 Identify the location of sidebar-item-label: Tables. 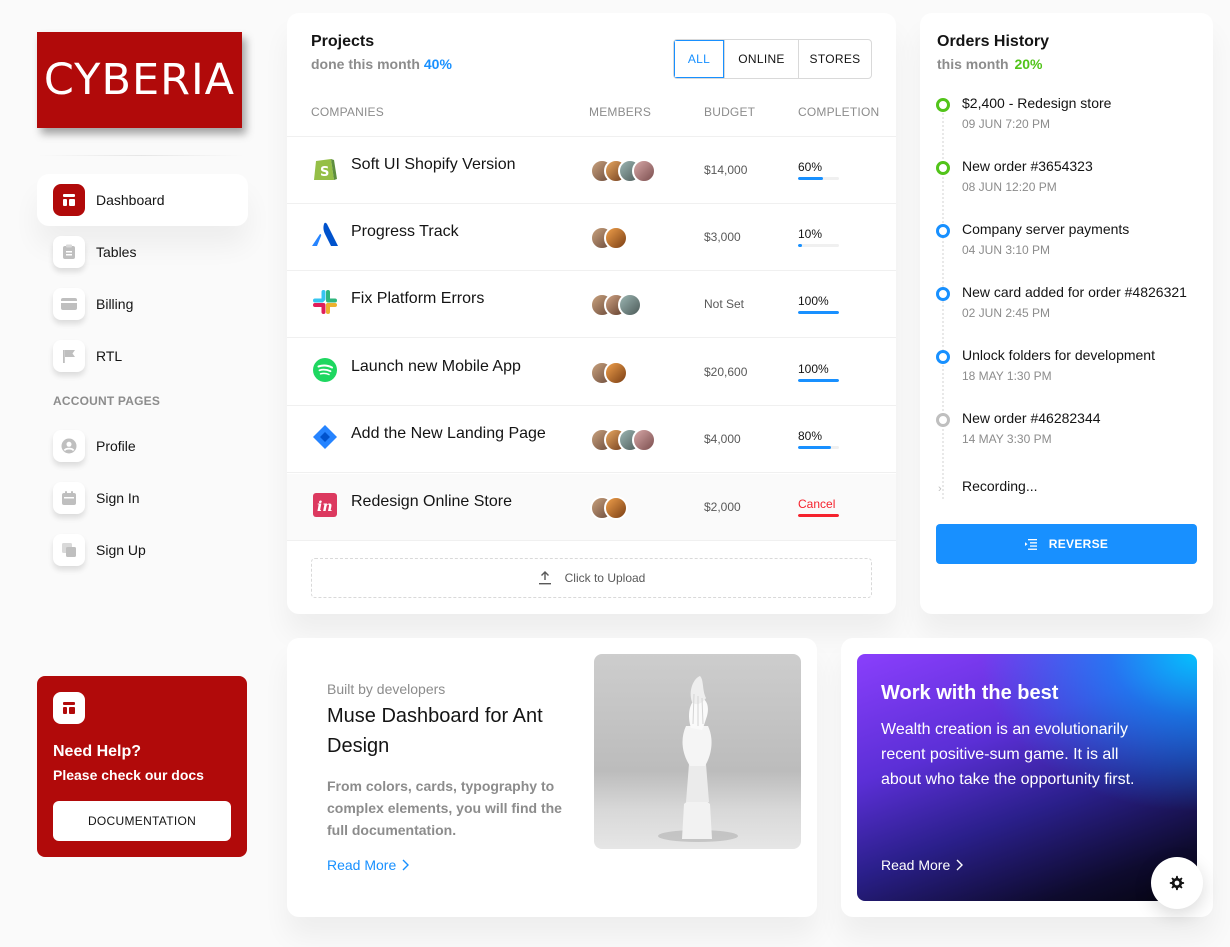
(116, 252).